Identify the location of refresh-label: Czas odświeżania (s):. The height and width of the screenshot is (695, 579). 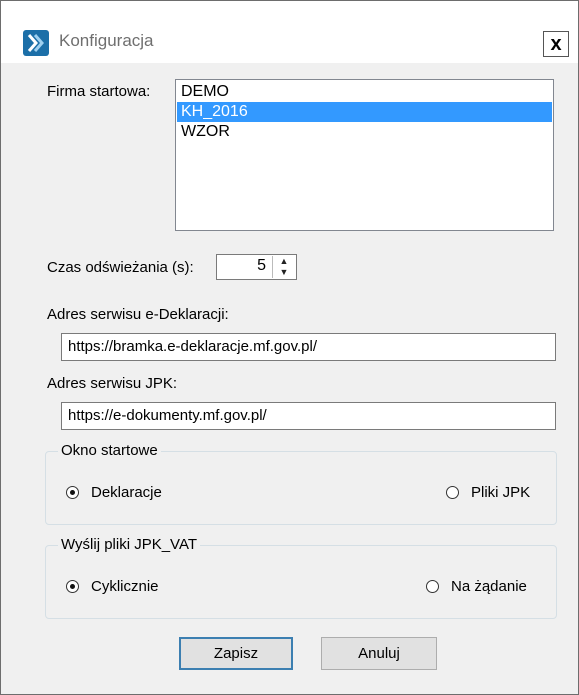
(120, 267).